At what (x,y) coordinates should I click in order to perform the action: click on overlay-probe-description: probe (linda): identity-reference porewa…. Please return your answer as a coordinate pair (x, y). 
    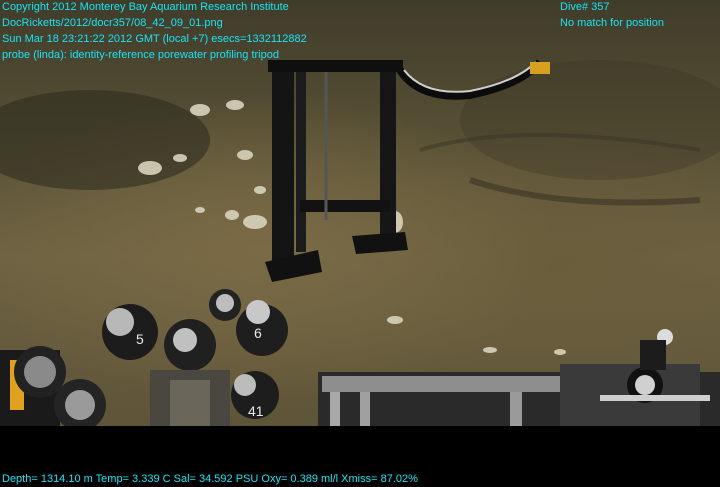
    Looking at the image, I should click on (140, 55).